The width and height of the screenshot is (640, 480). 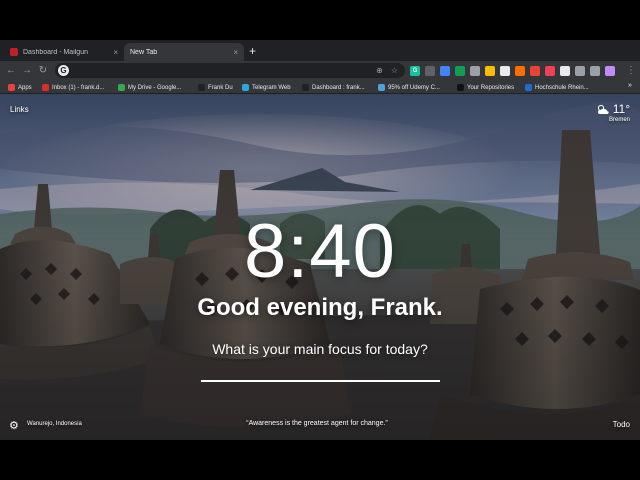 I want to click on shield-icon, so click(x=505, y=71).